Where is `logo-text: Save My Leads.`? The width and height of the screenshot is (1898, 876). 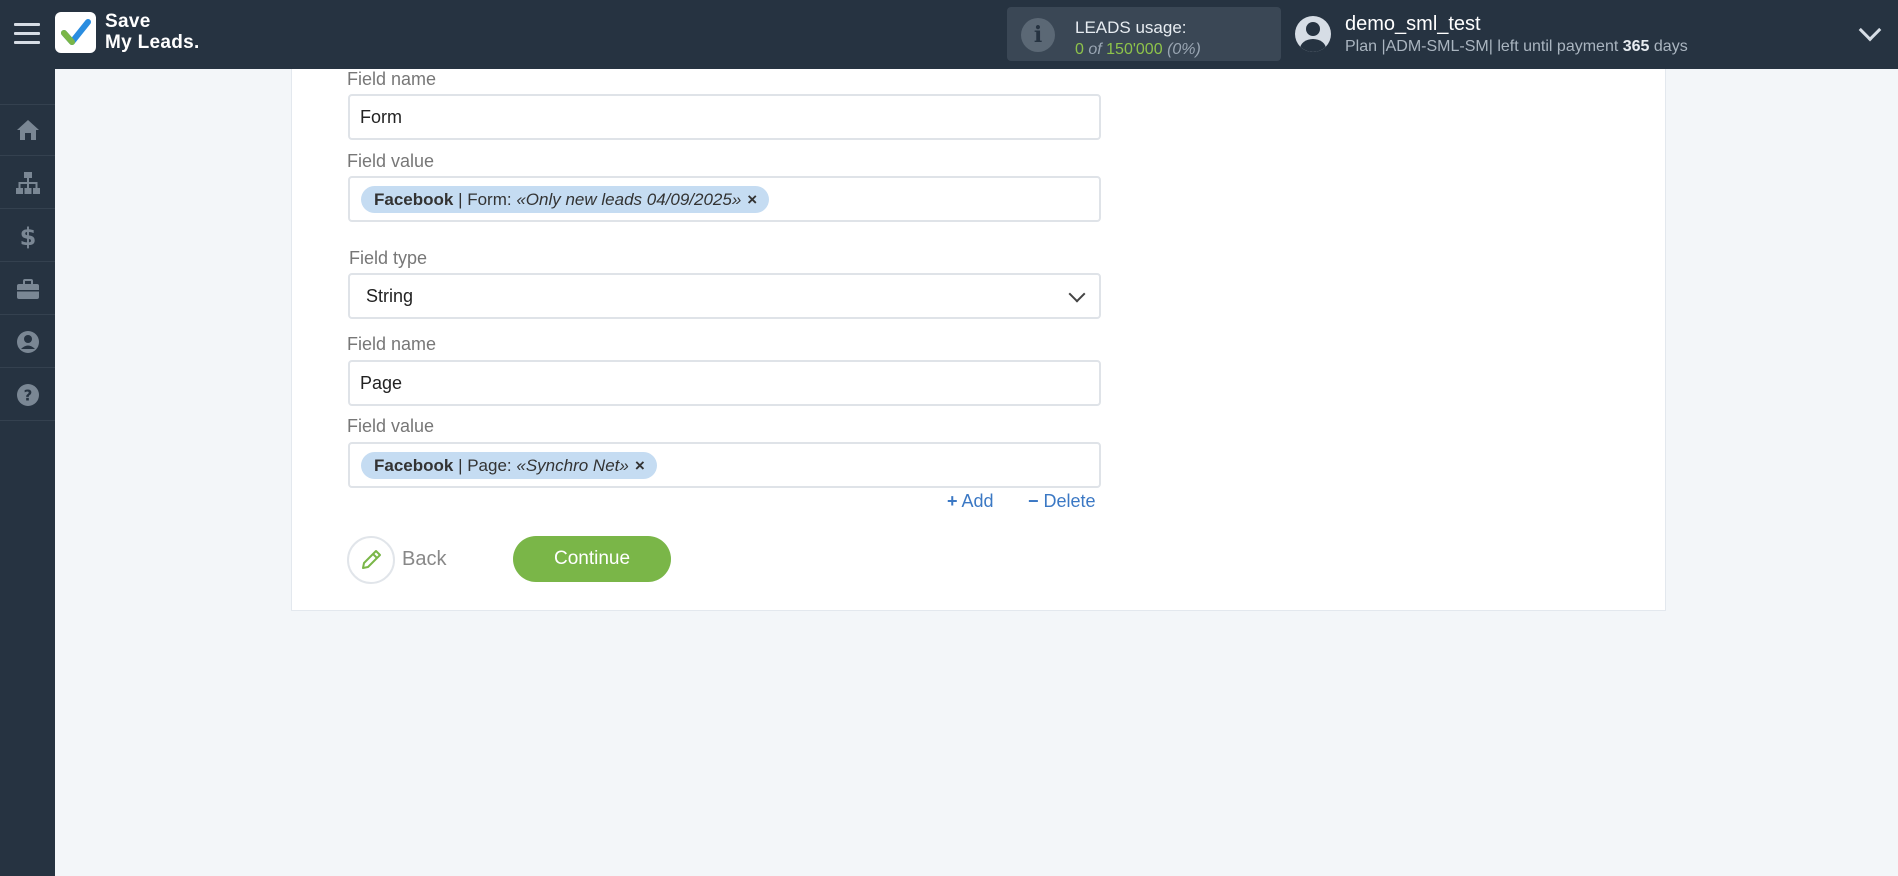
logo-text: Save My Leads. is located at coordinates (152, 32).